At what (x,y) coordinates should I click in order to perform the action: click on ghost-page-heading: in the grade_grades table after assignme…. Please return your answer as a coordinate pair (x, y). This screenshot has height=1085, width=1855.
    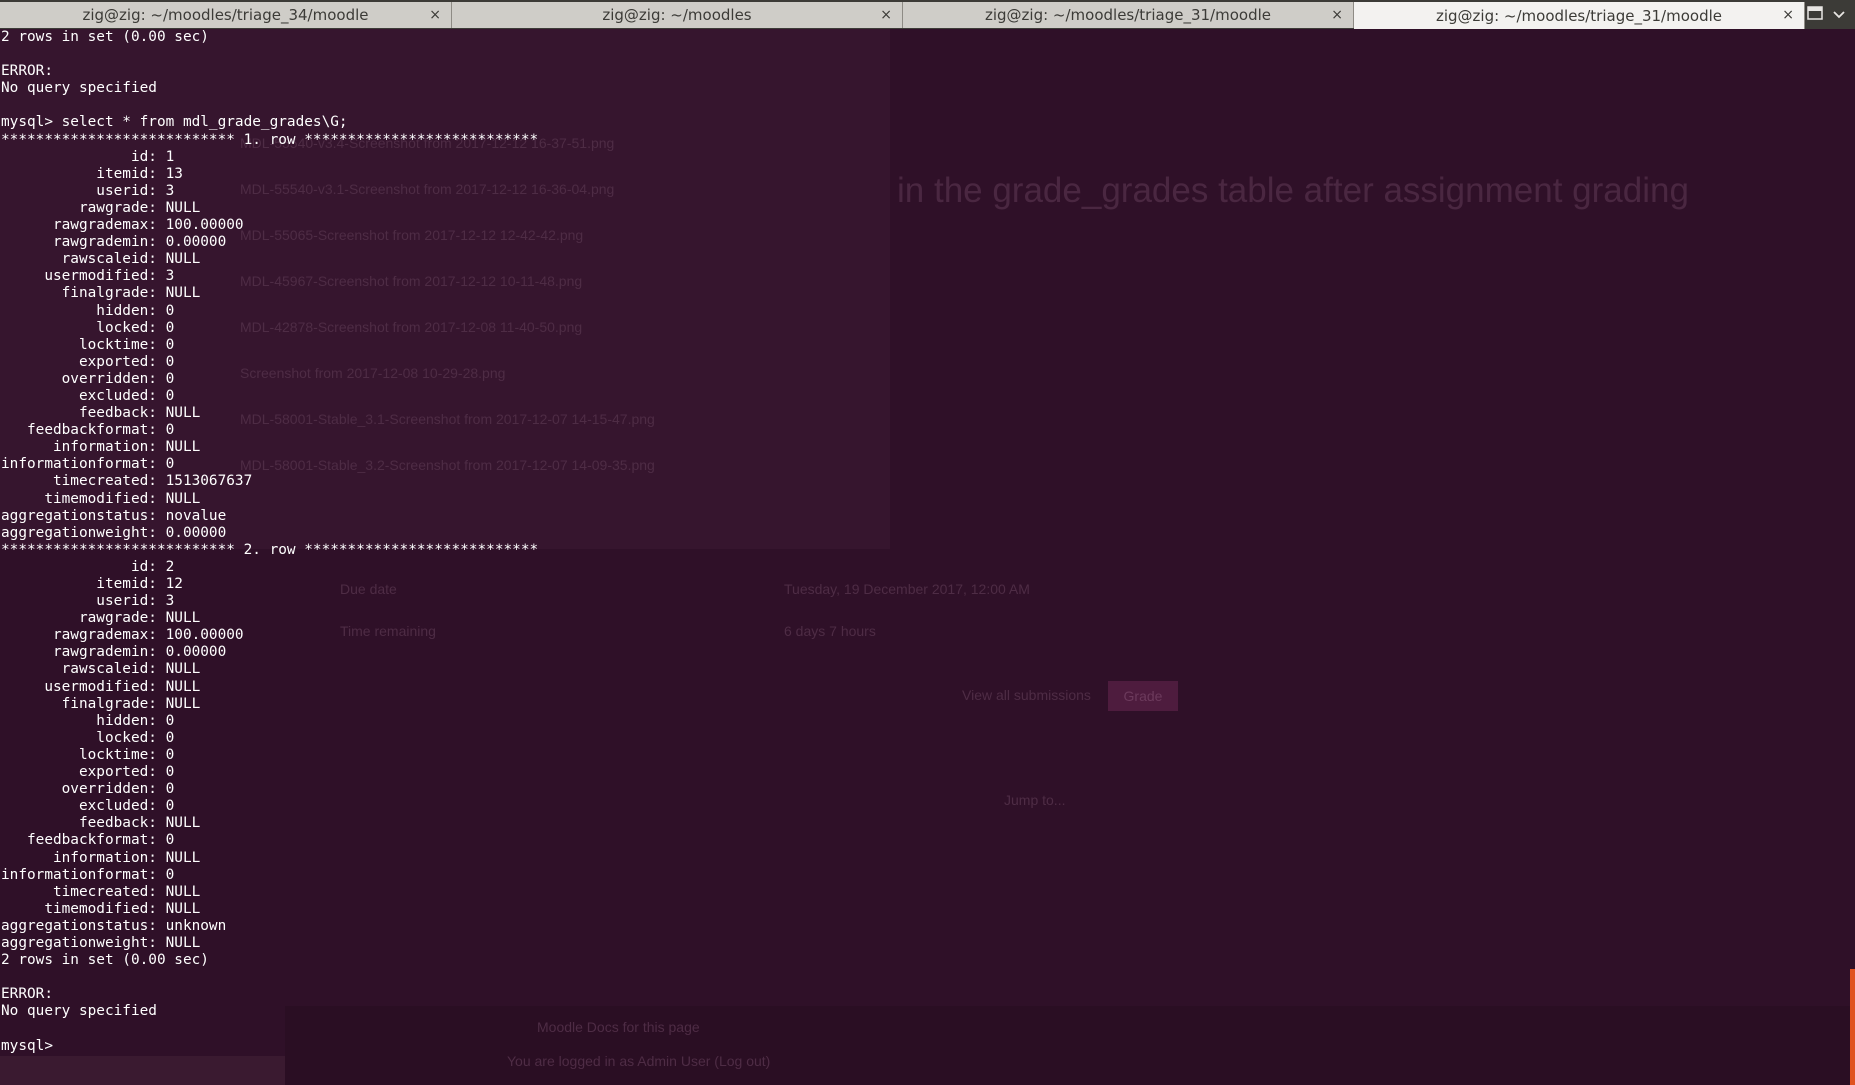
    Looking at the image, I should click on (1293, 190).